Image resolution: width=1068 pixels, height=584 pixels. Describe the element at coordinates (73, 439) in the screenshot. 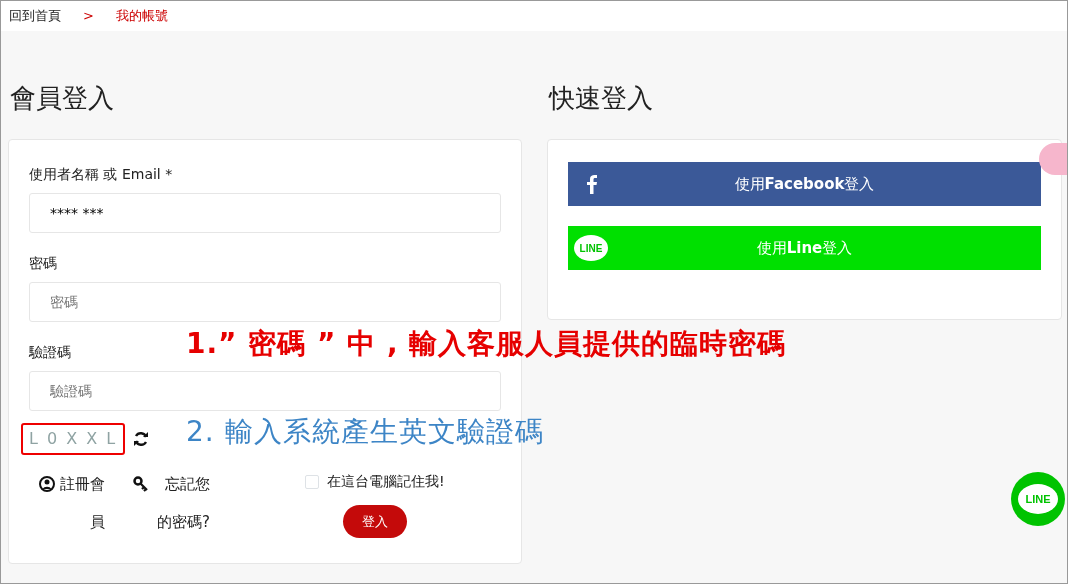

I see `captcha-image: L 0 X X L` at that location.